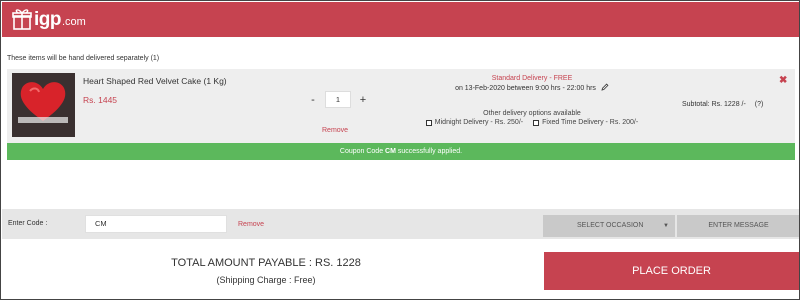  Describe the element at coordinates (666, 226) in the screenshot. I see `chevron-down-icon: ▼` at that location.